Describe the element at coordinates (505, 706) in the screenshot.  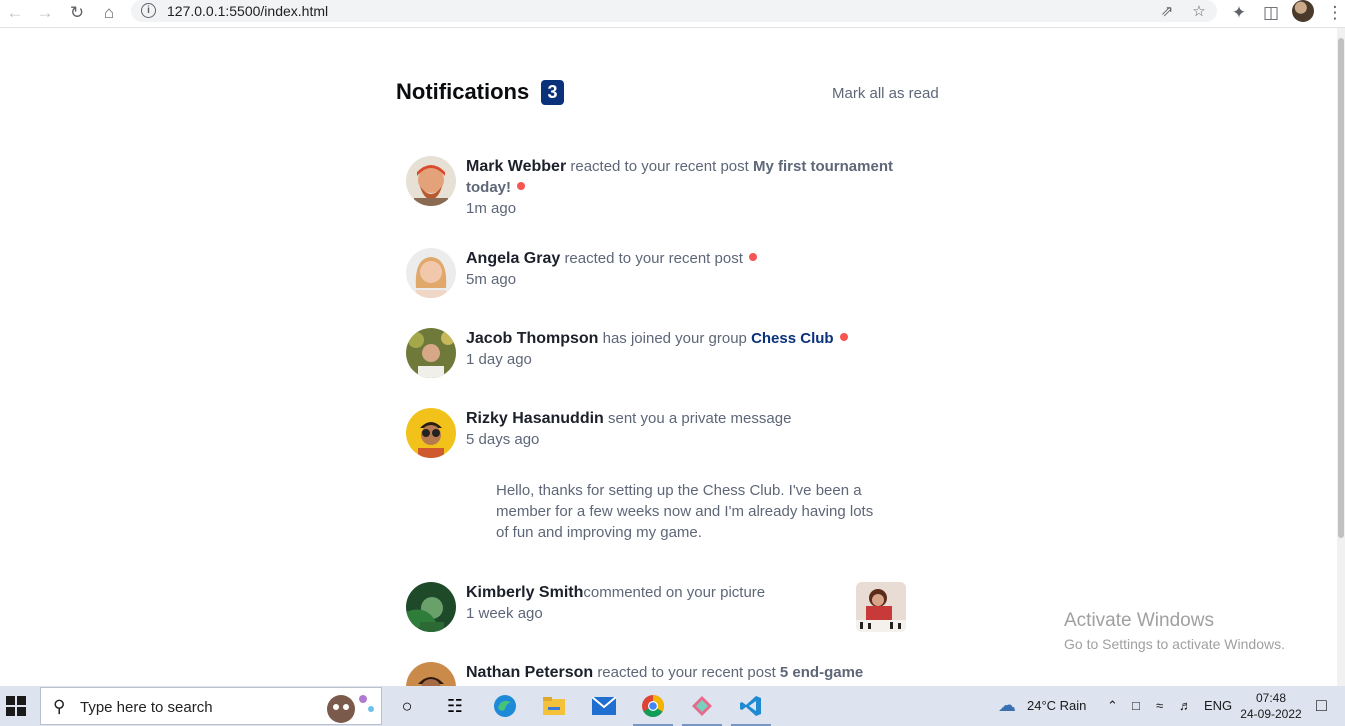
I see `edge-icon` at that location.